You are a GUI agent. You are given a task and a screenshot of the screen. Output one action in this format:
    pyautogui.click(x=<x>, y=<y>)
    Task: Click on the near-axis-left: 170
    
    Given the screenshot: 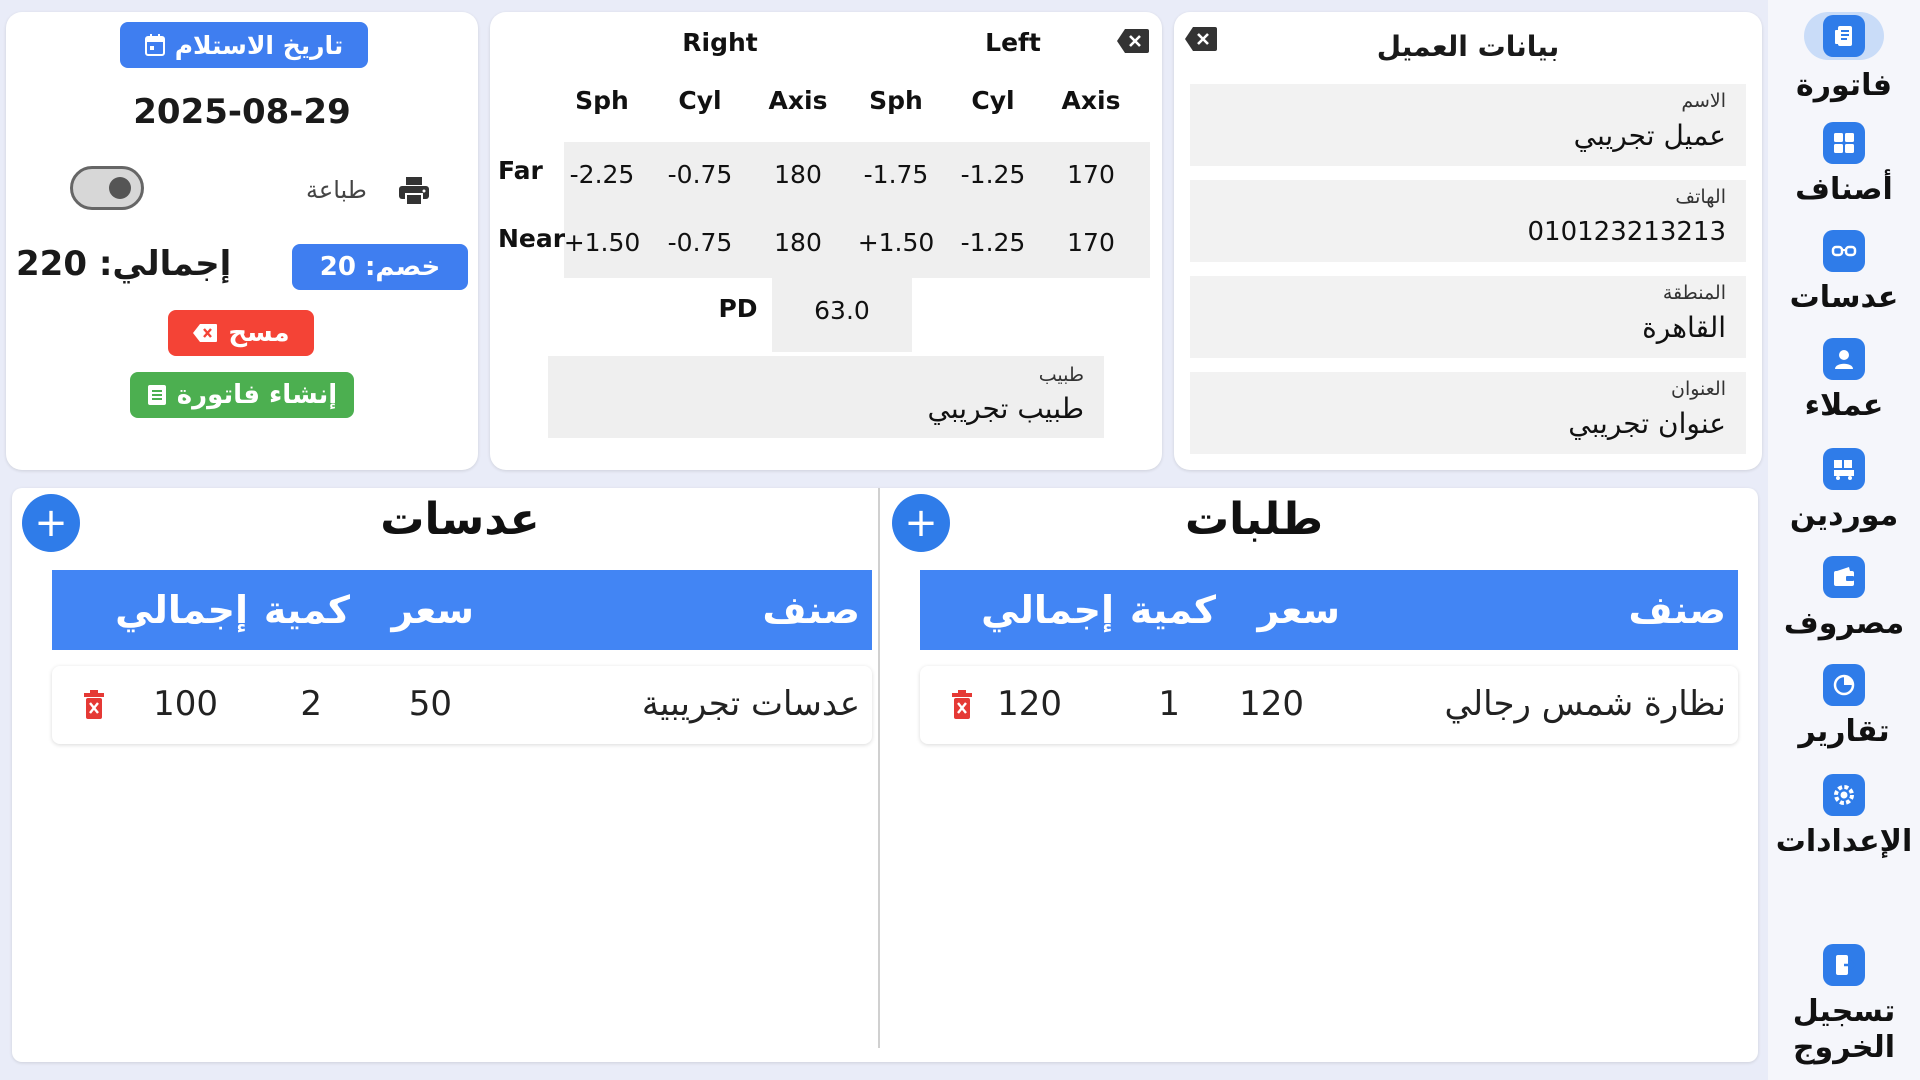 What is the action you would take?
    pyautogui.click(x=1091, y=242)
    